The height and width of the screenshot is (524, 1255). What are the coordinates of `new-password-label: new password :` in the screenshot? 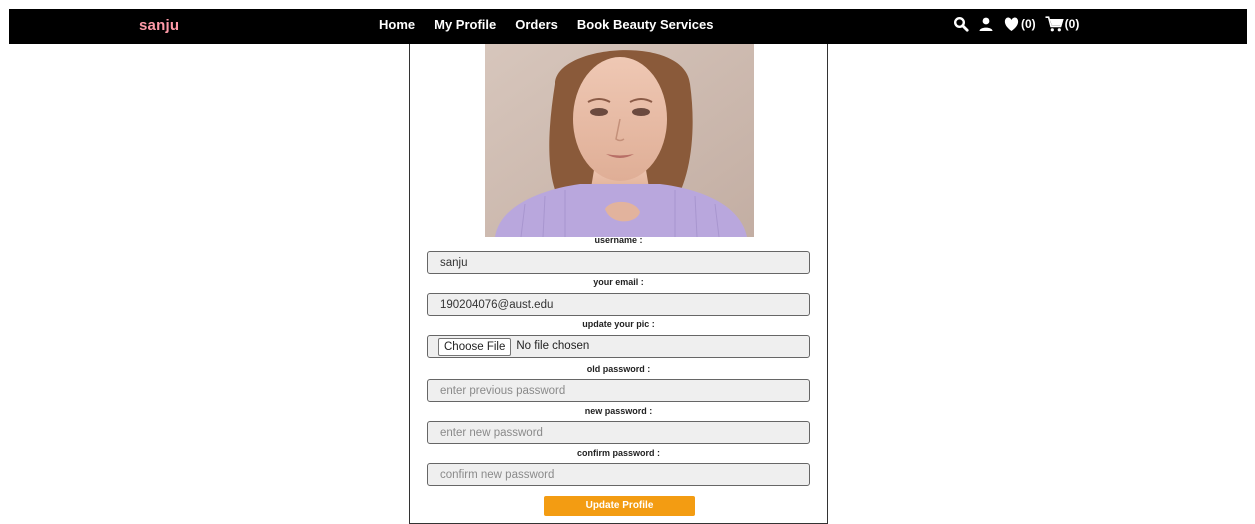 It's located at (618, 411).